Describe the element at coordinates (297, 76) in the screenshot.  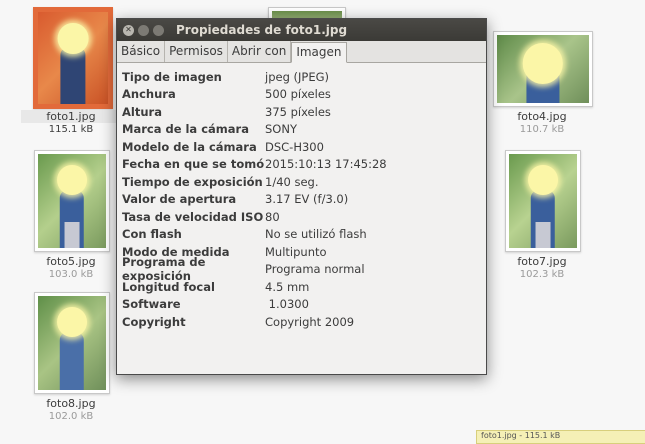
I see `property-value: jpeg (JPEG)` at that location.